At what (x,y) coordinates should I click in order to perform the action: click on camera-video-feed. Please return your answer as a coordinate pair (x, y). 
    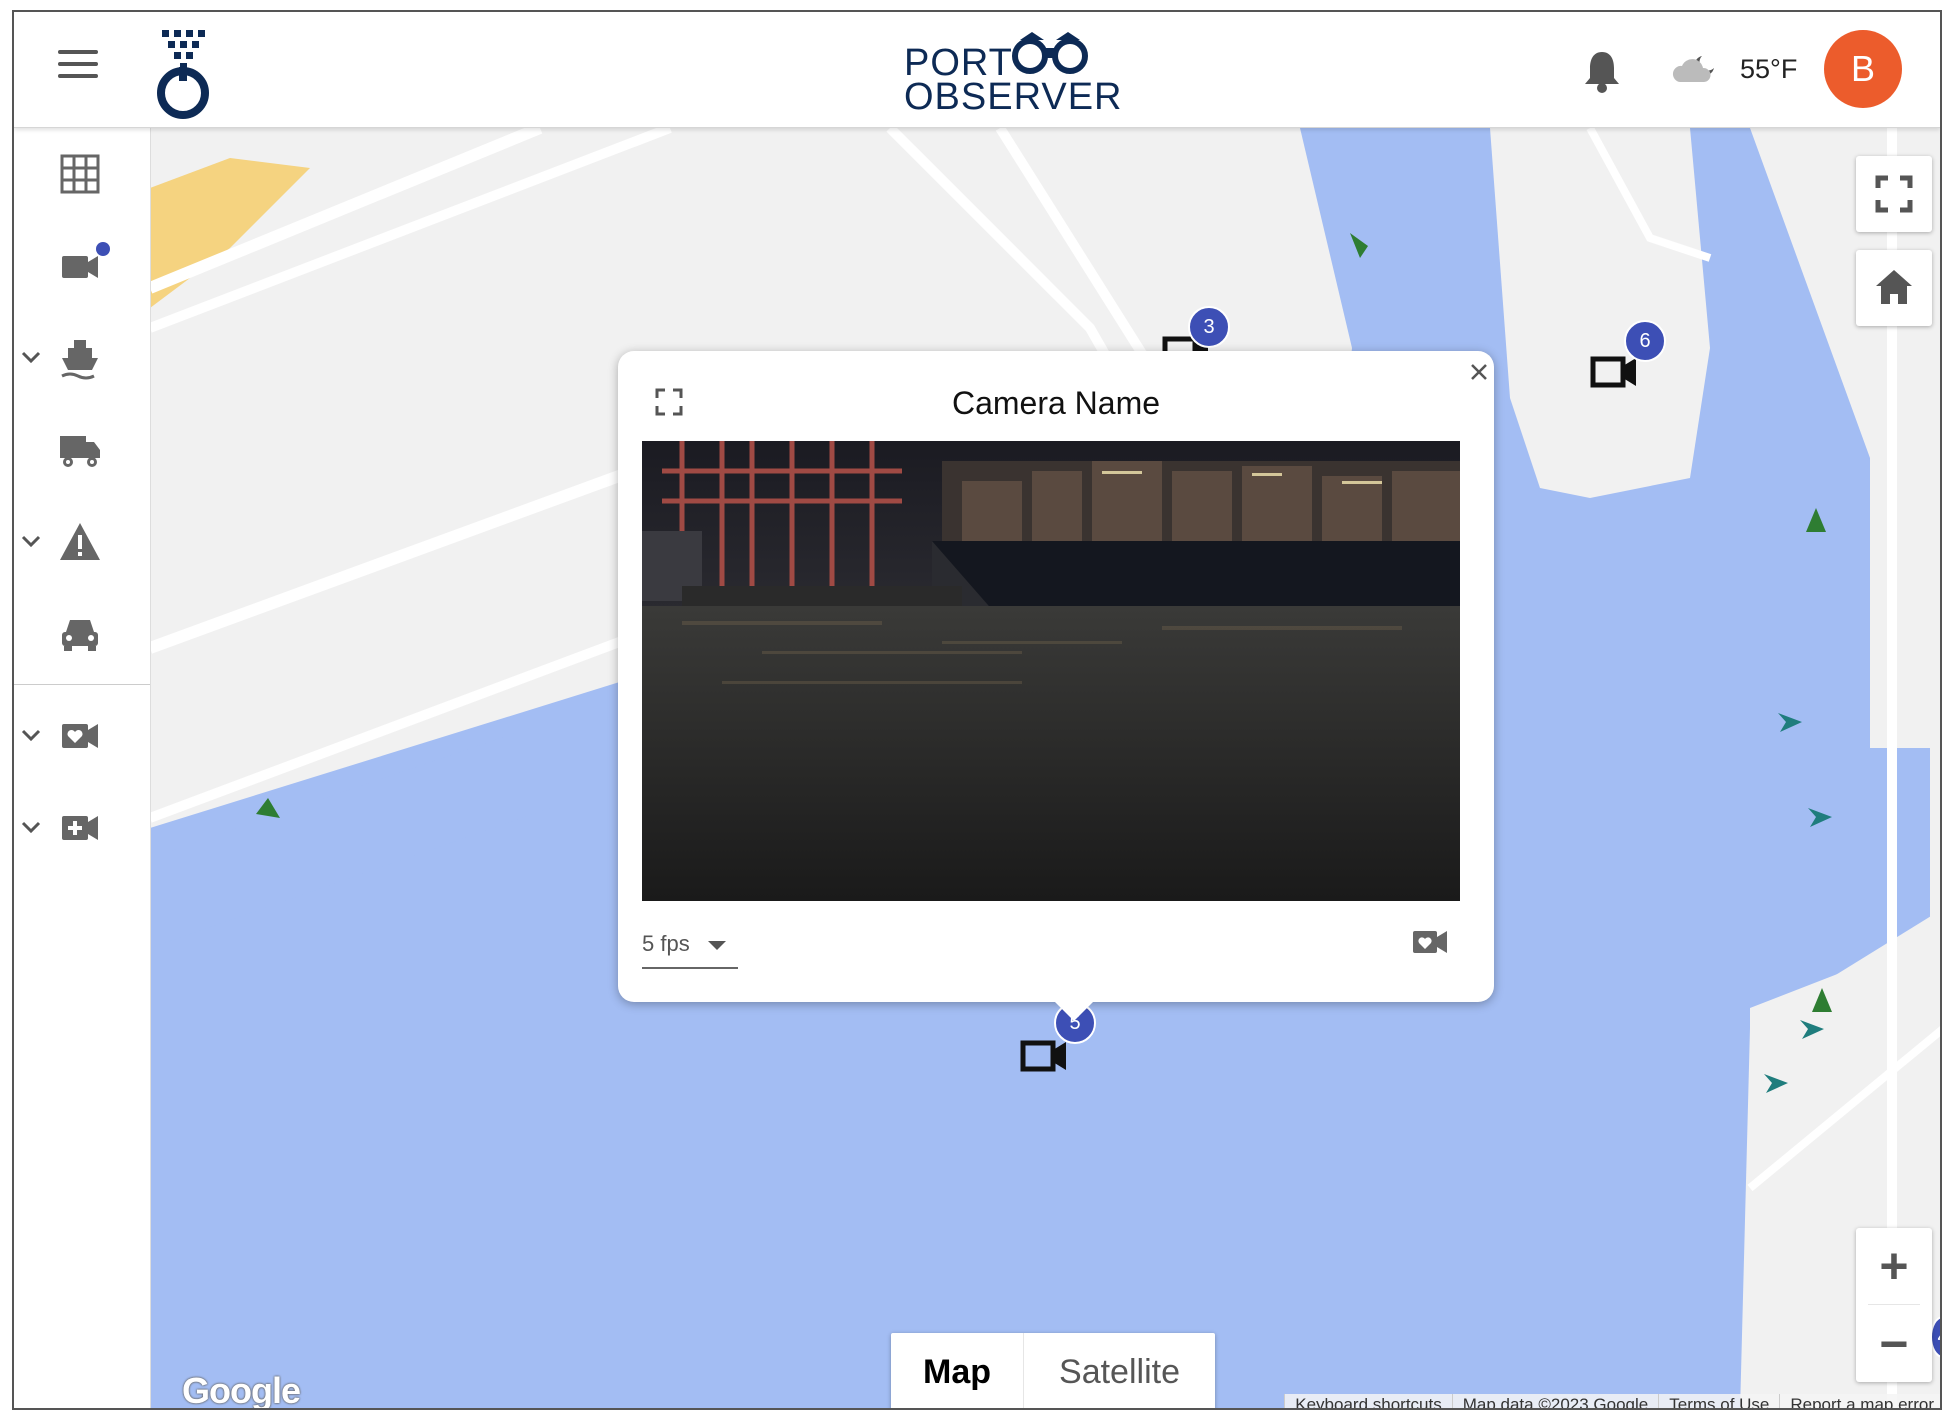
    Looking at the image, I should click on (1051, 671).